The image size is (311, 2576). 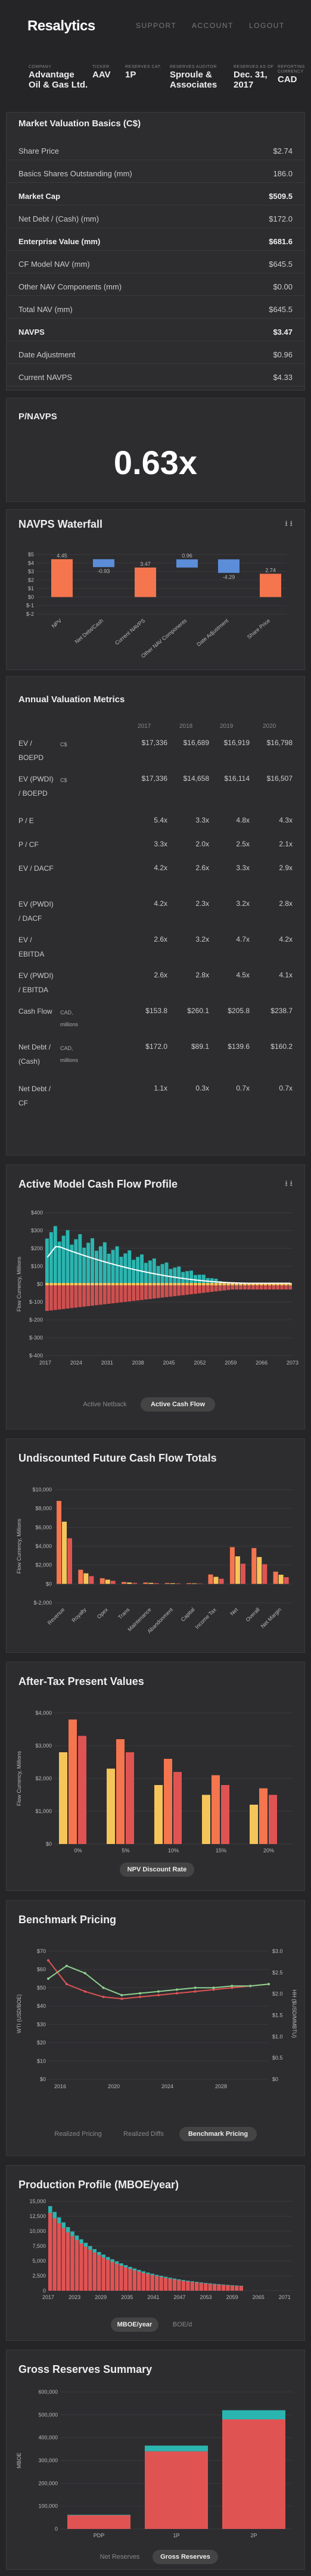 What do you see at coordinates (120, 2557) in the screenshot?
I see `toggle-net-reserves: Net Reserves` at bounding box center [120, 2557].